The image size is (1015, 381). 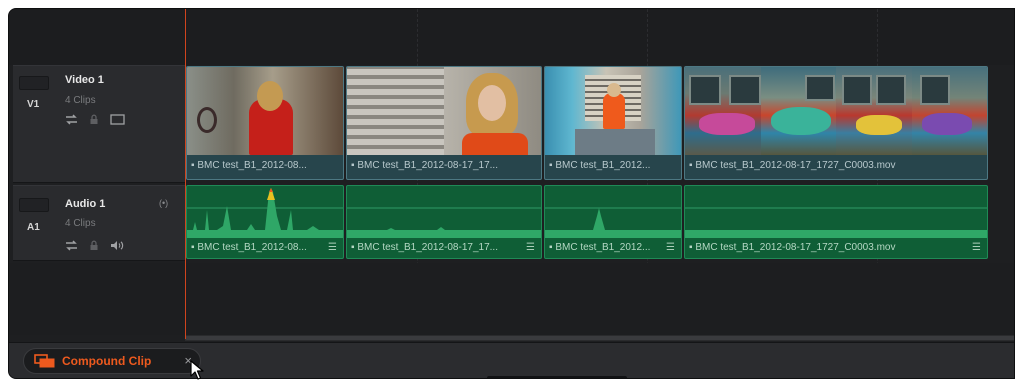 I want to click on track-id: V1, so click(x=33, y=104).